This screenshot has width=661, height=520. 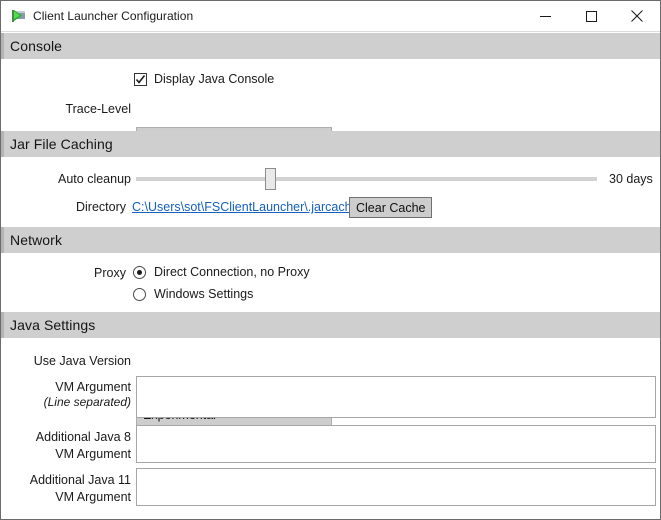 I want to click on checkmark-icon, so click(x=140, y=79).